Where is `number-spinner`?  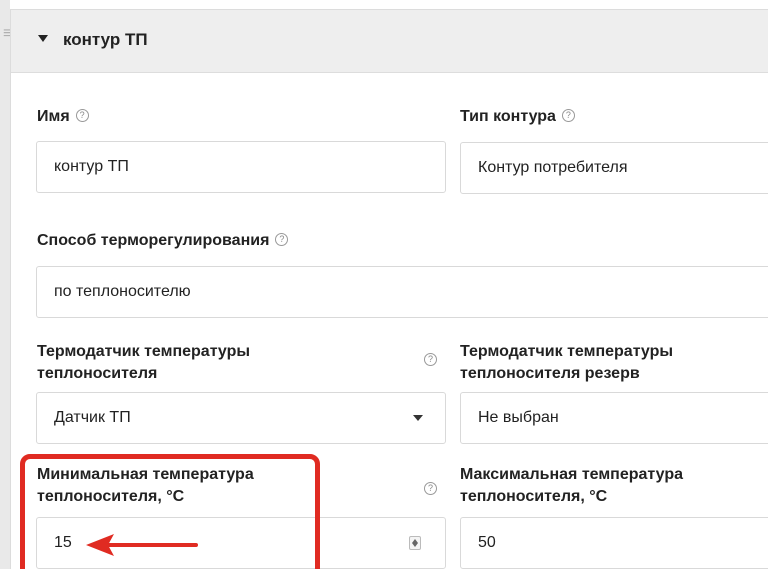
number-spinner is located at coordinates (415, 543).